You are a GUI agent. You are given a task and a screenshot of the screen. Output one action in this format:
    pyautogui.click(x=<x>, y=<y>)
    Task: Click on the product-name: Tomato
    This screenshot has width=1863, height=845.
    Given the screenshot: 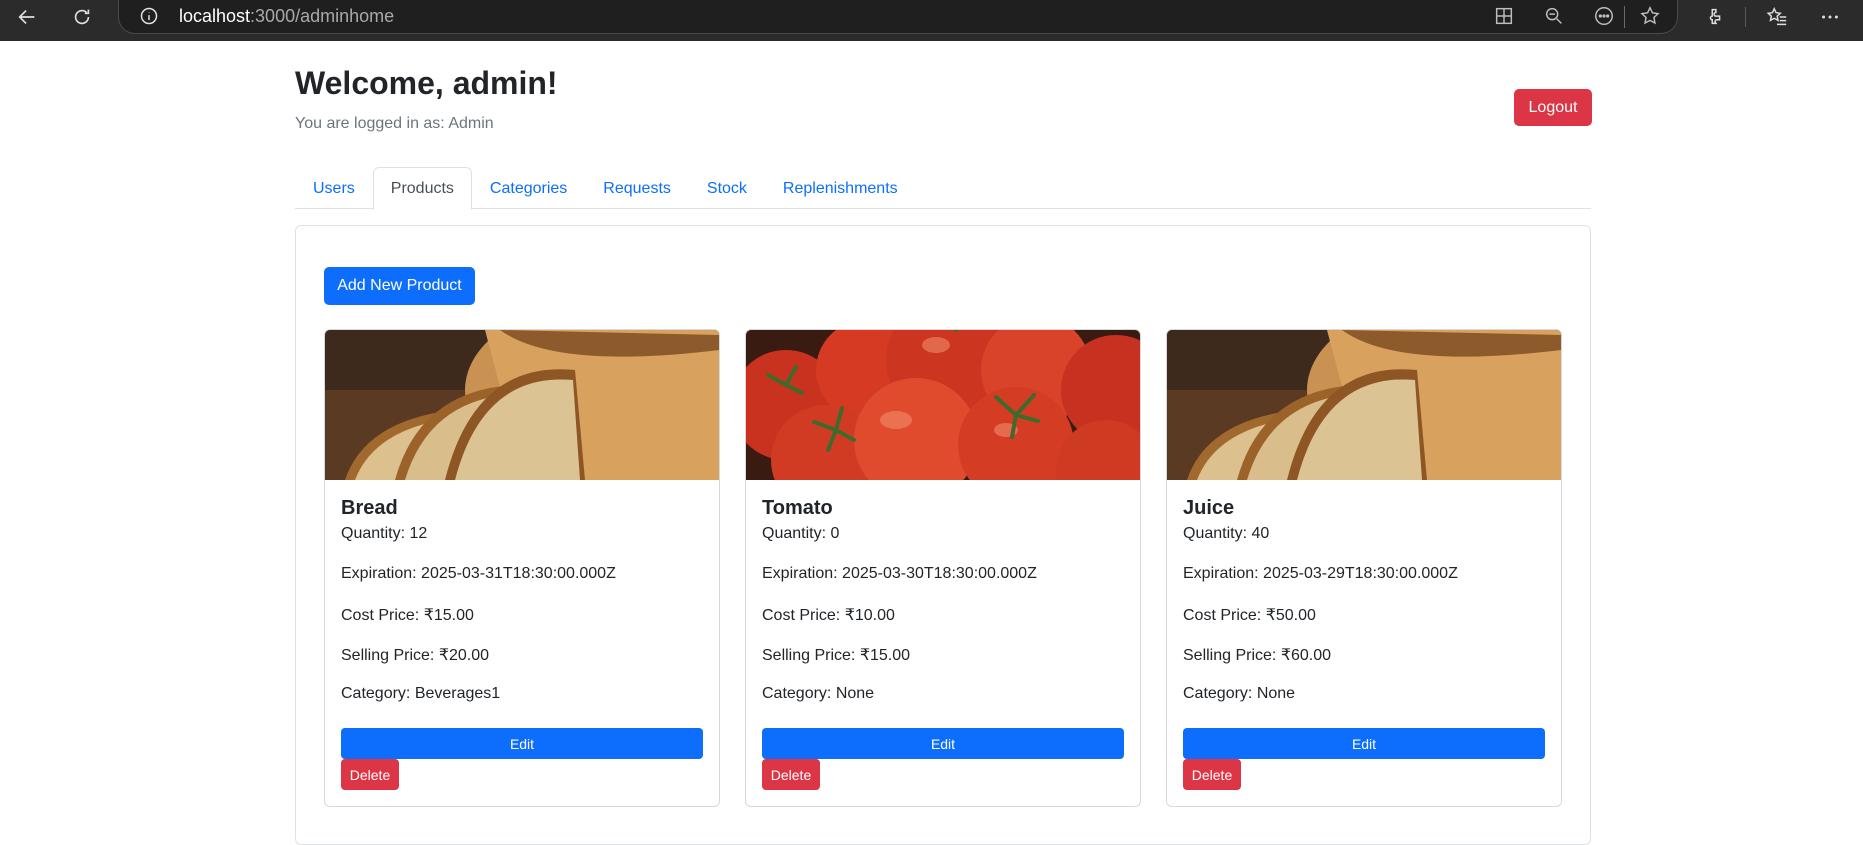 What is the action you would take?
    pyautogui.click(x=797, y=508)
    